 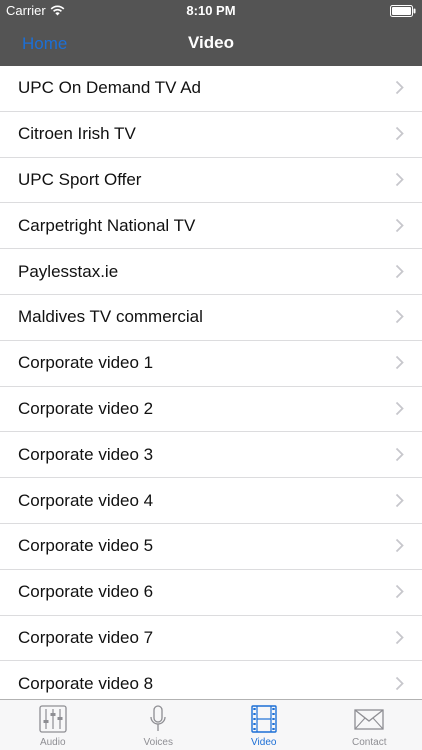 I want to click on list-item: Corporate video 4, so click(x=211, y=501).